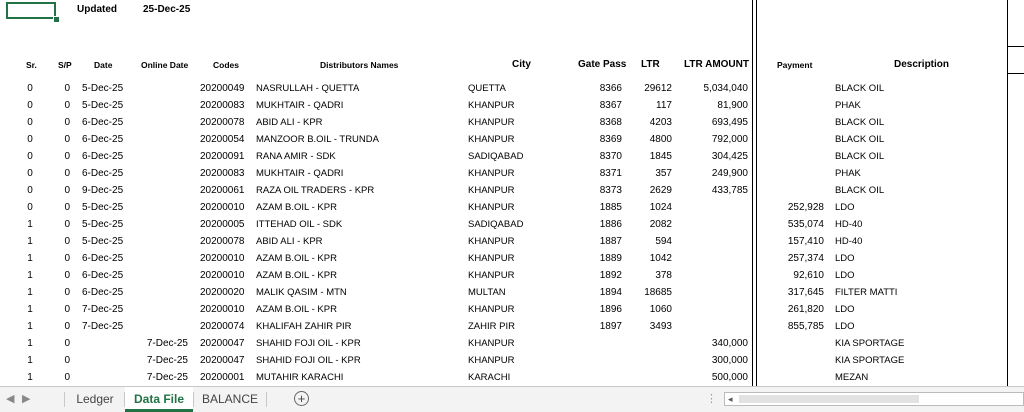 The height and width of the screenshot is (412, 1024). Describe the element at coordinates (650, 292) in the screenshot. I see `cell-ltr: 18685` at that location.